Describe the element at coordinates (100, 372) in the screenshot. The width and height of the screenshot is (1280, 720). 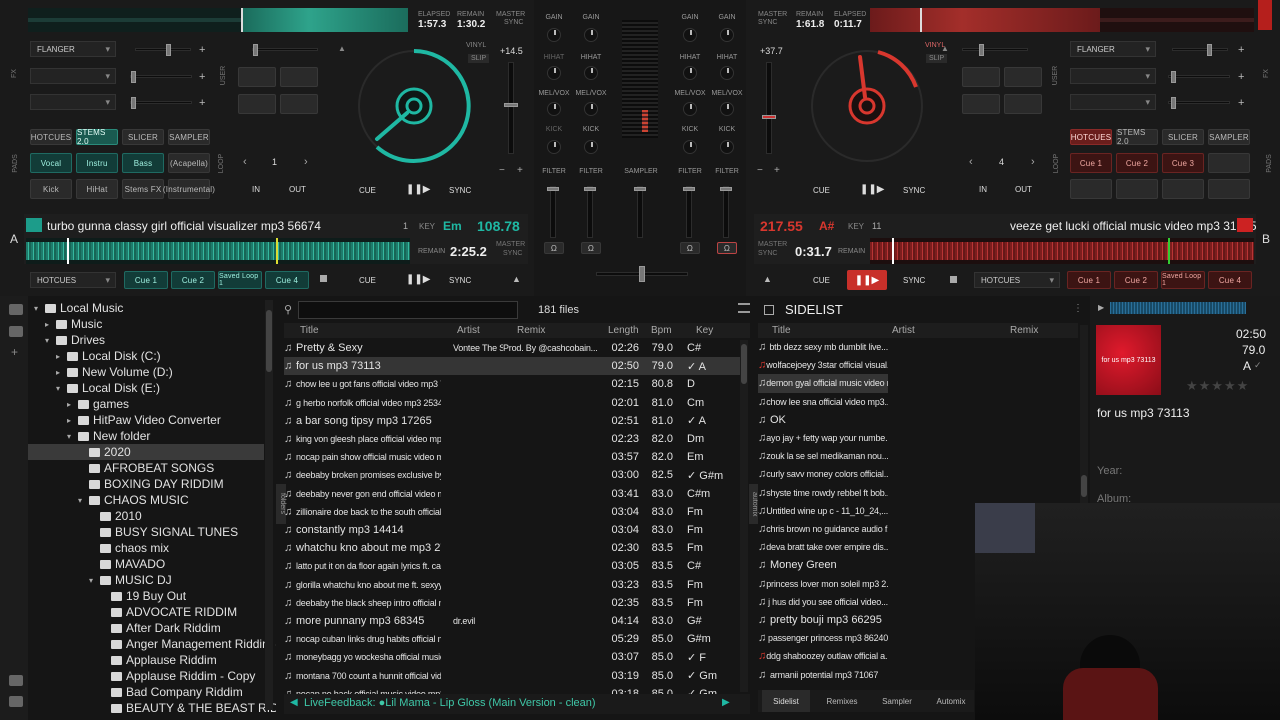
I see `folder-tree-item: ▸ New Volume (D:)` at that location.